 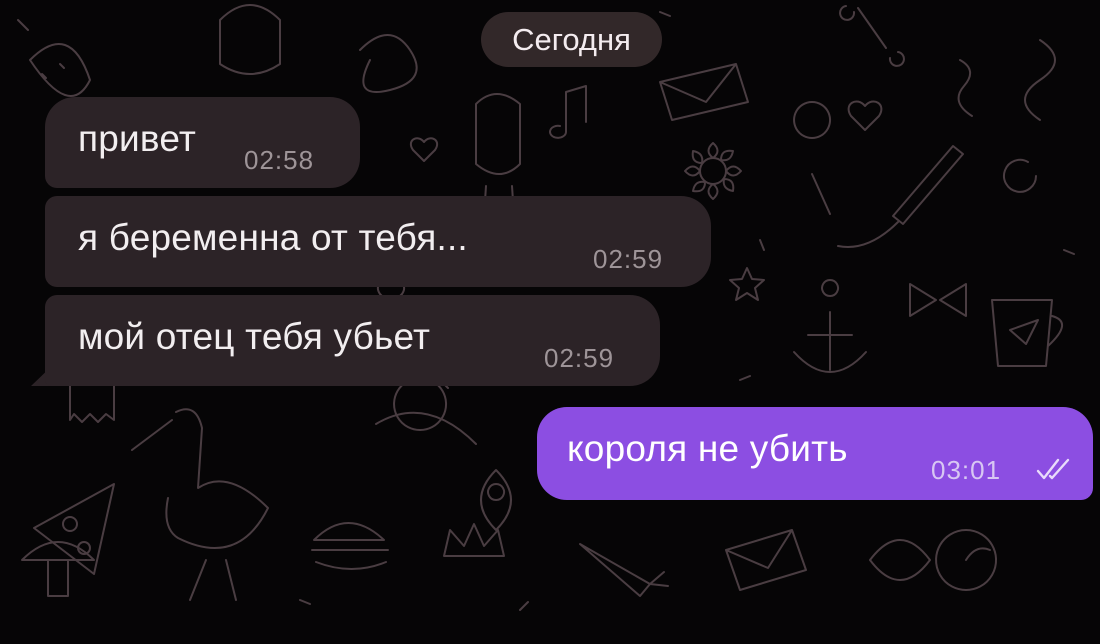 What do you see at coordinates (938, 300) in the screenshot?
I see `wallpaper-bow-icon` at bounding box center [938, 300].